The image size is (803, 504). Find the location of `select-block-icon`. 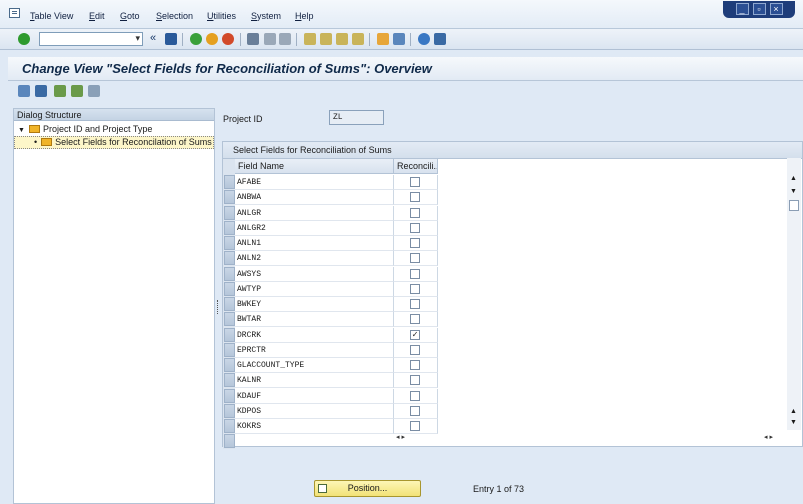

select-block-icon is located at coordinates (77, 91).